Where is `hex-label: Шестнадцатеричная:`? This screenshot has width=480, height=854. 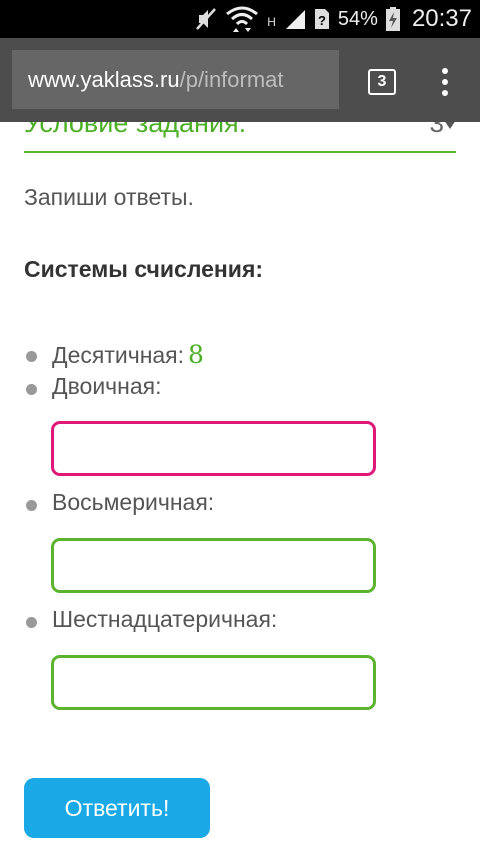 hex-label: Шестнадцатеричная: is located at coordinates (165, 619).